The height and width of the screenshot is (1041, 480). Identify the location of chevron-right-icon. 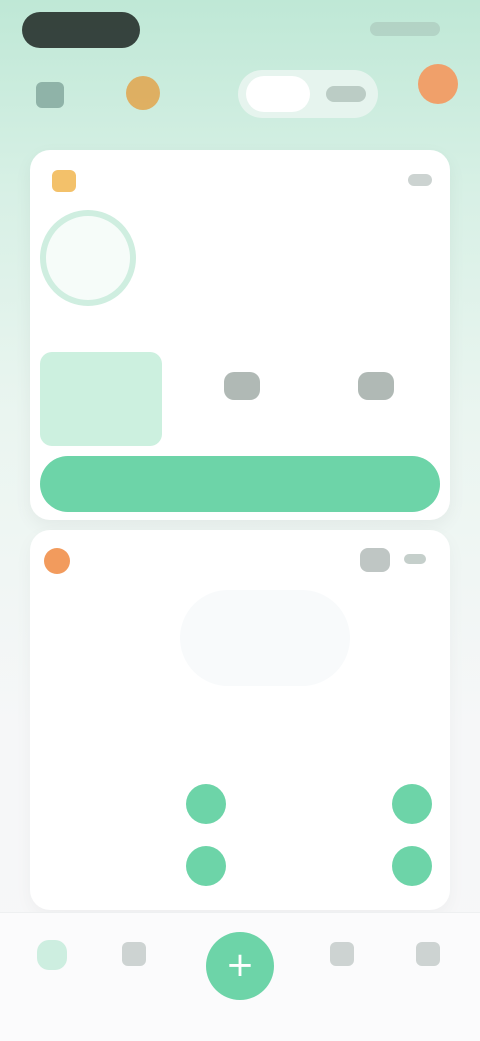
(415, 559).